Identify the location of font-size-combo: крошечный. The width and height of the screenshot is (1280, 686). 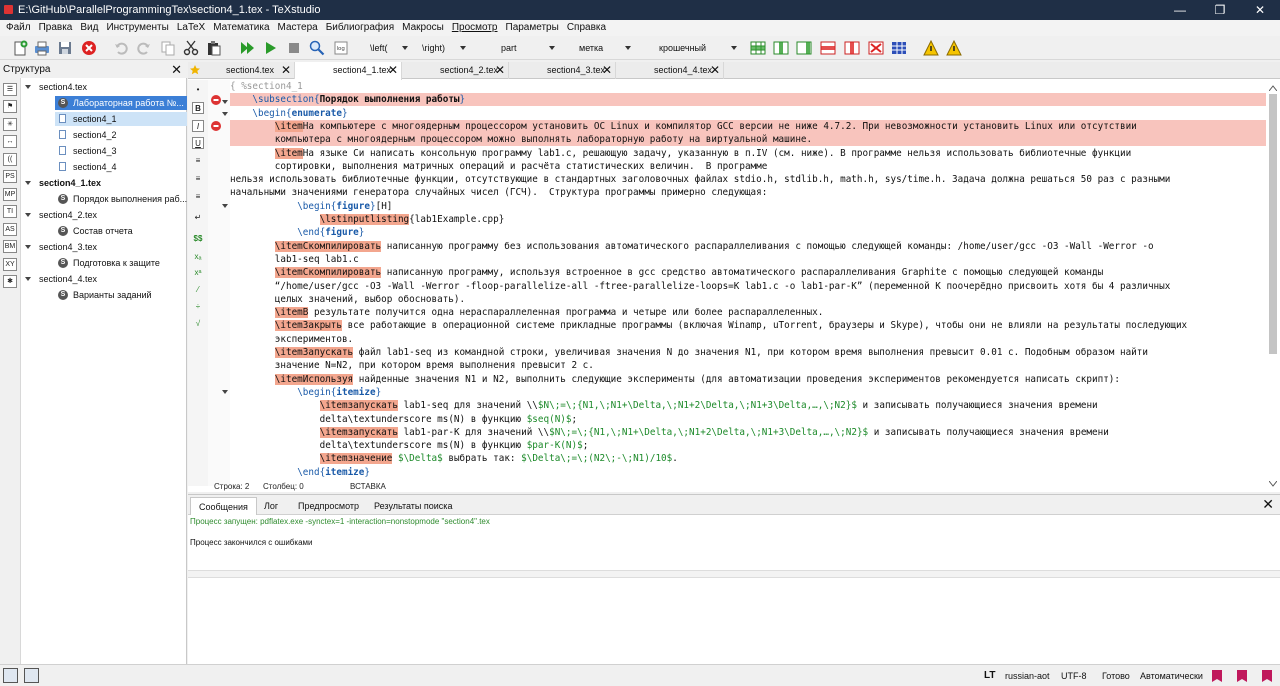
(697, 48).